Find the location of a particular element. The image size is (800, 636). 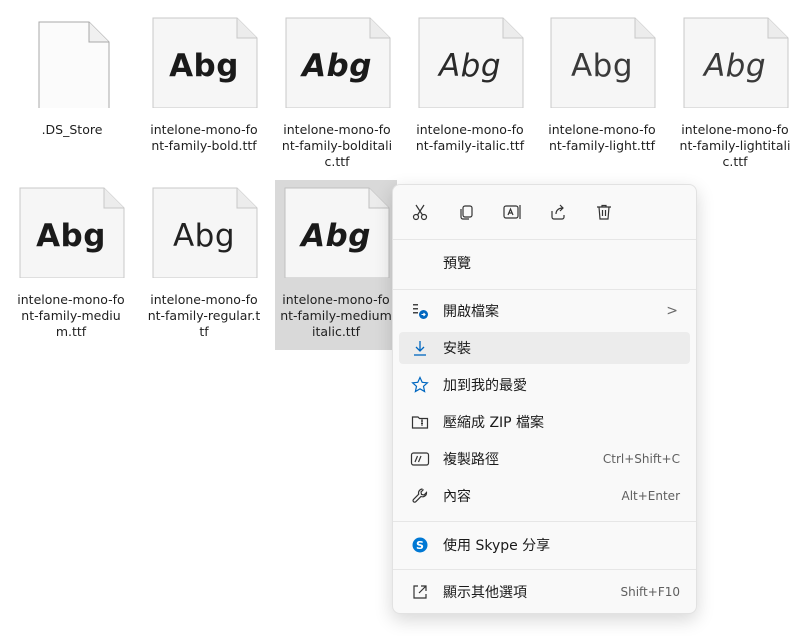

menu-item-label: 複製路徑 is located at coordinates (471, 460).